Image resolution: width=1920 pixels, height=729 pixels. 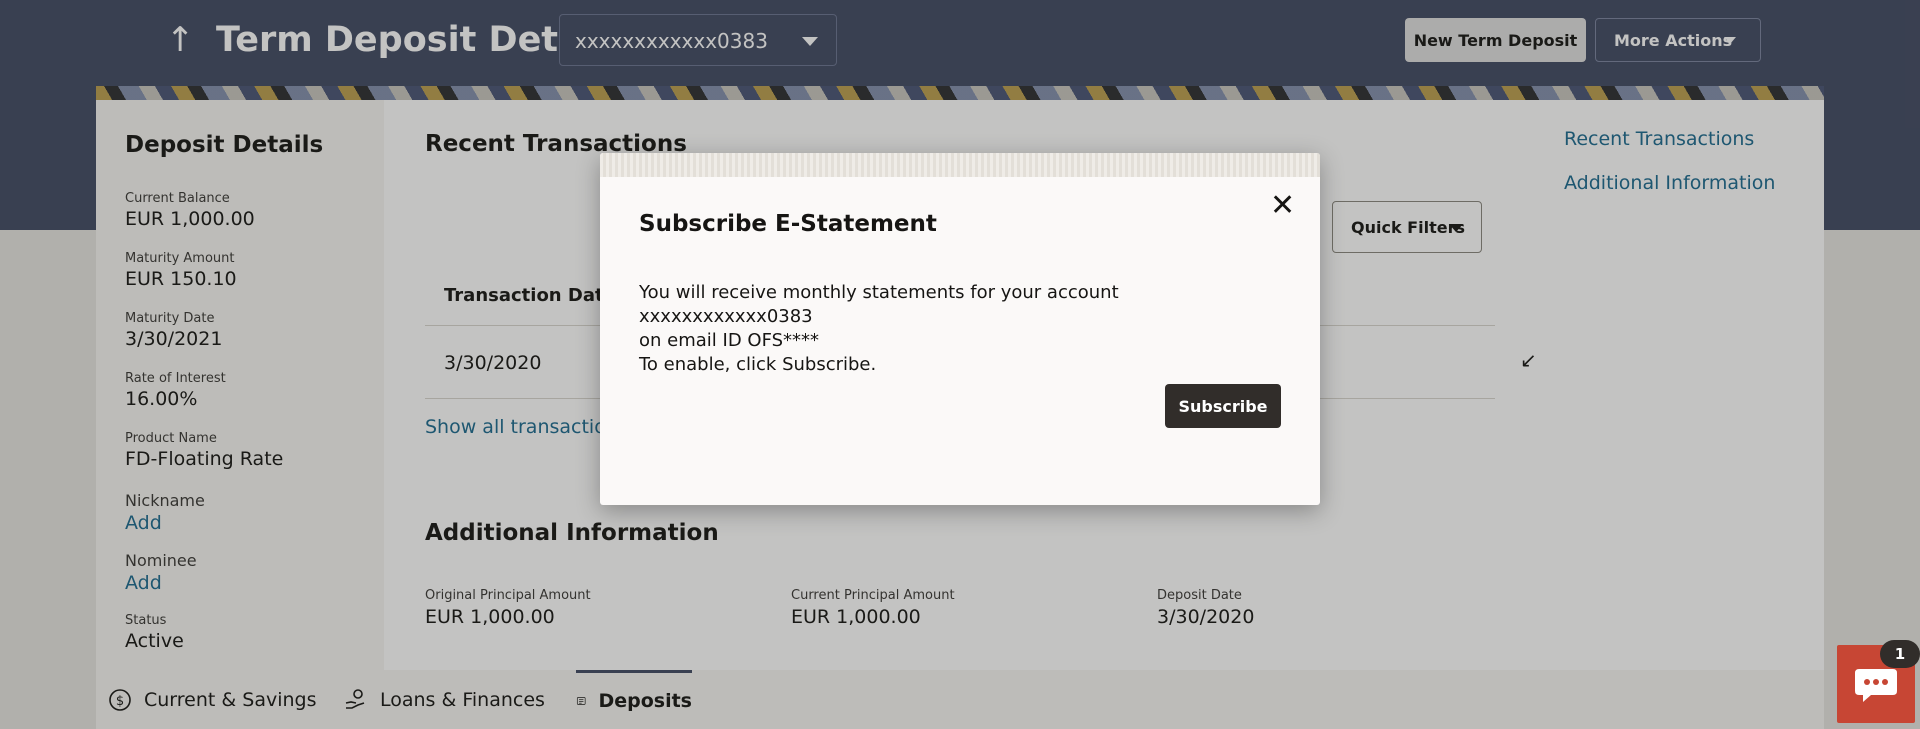 I want to click on modal-title: Subscribe E-Statement, so click(x=788, y=224).